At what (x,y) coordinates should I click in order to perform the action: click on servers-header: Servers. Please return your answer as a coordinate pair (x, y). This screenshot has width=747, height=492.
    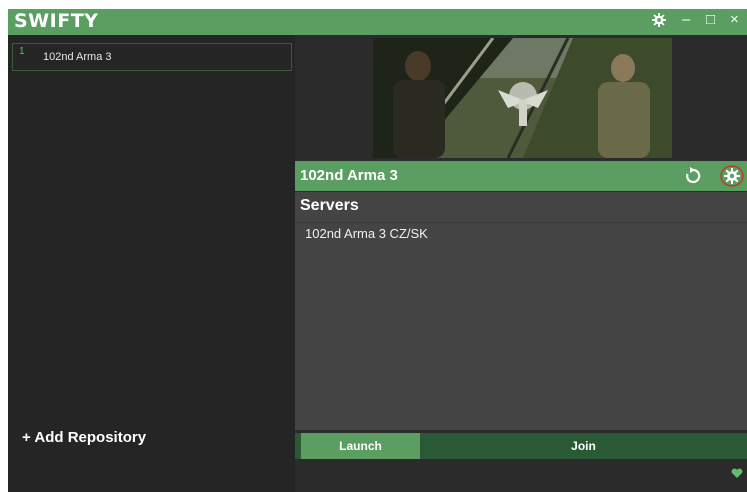
    Looking at the image, I should click on (329, 205).